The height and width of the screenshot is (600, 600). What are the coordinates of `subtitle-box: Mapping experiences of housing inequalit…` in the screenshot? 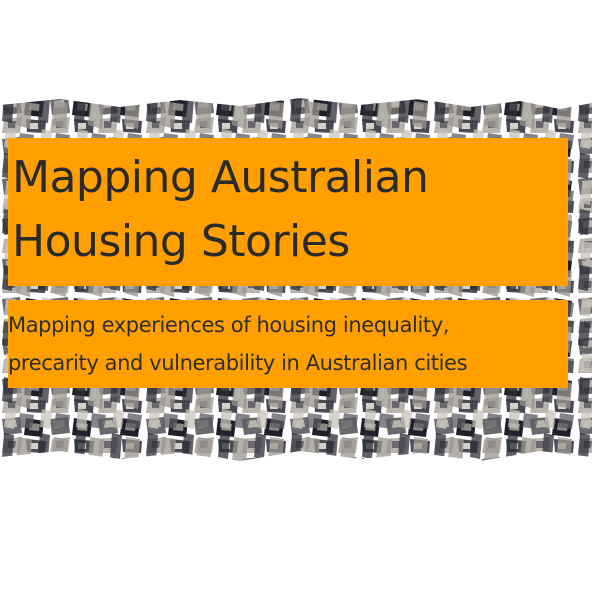 It's located at (288, 344).